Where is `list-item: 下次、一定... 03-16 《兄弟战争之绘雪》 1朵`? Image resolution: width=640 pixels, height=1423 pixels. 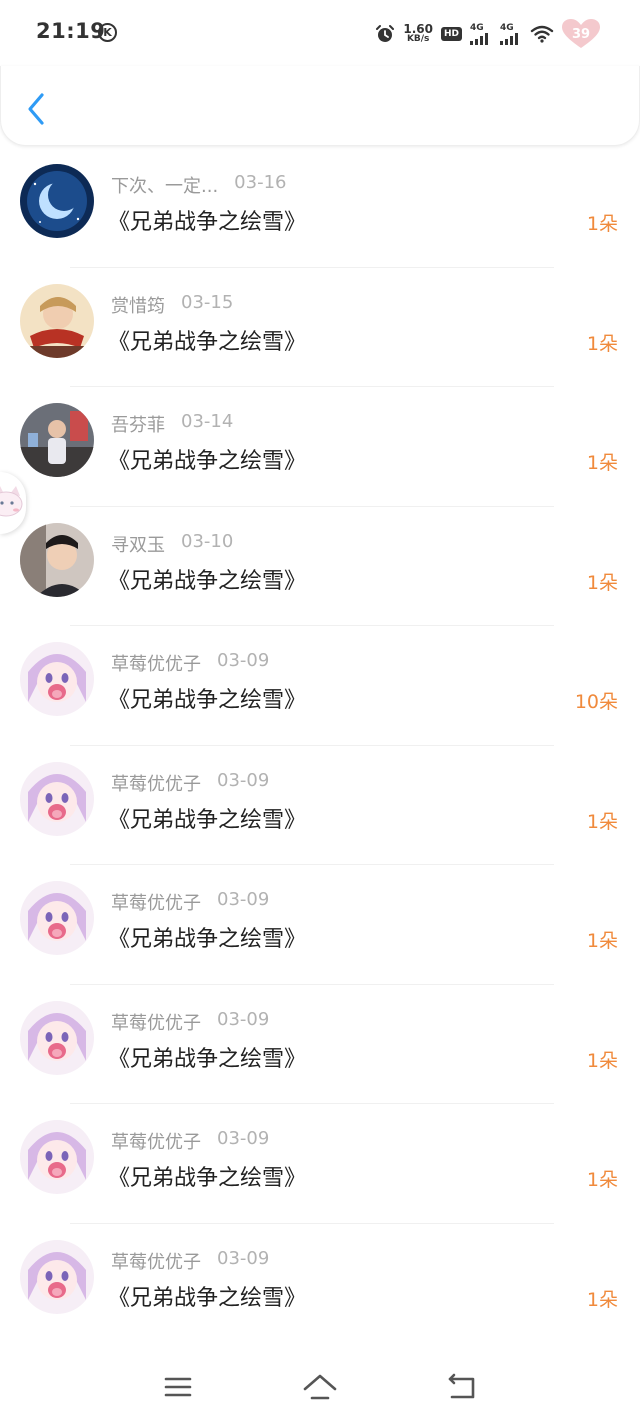 list-item: 下次、一定... 03-16 《兄弟战争之绘雪》 1朵 is located at coordinates (320, 208).